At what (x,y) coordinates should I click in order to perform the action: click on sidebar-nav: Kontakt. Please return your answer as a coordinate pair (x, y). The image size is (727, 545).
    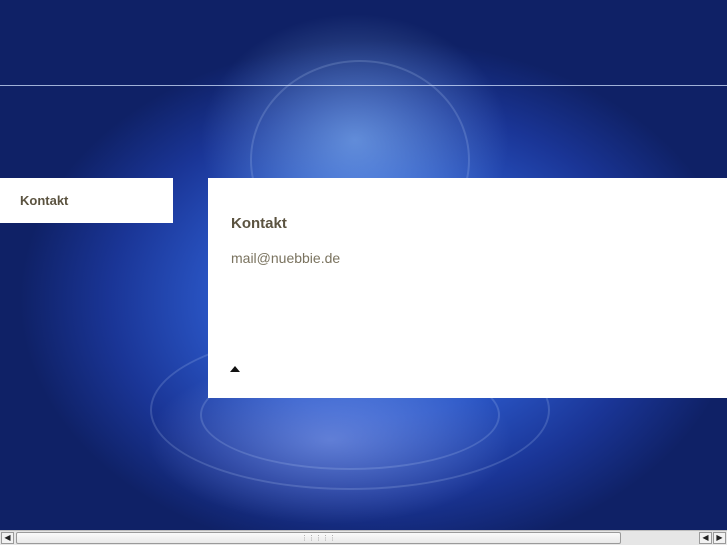
    Looking at the image, I should click on (86, 200).